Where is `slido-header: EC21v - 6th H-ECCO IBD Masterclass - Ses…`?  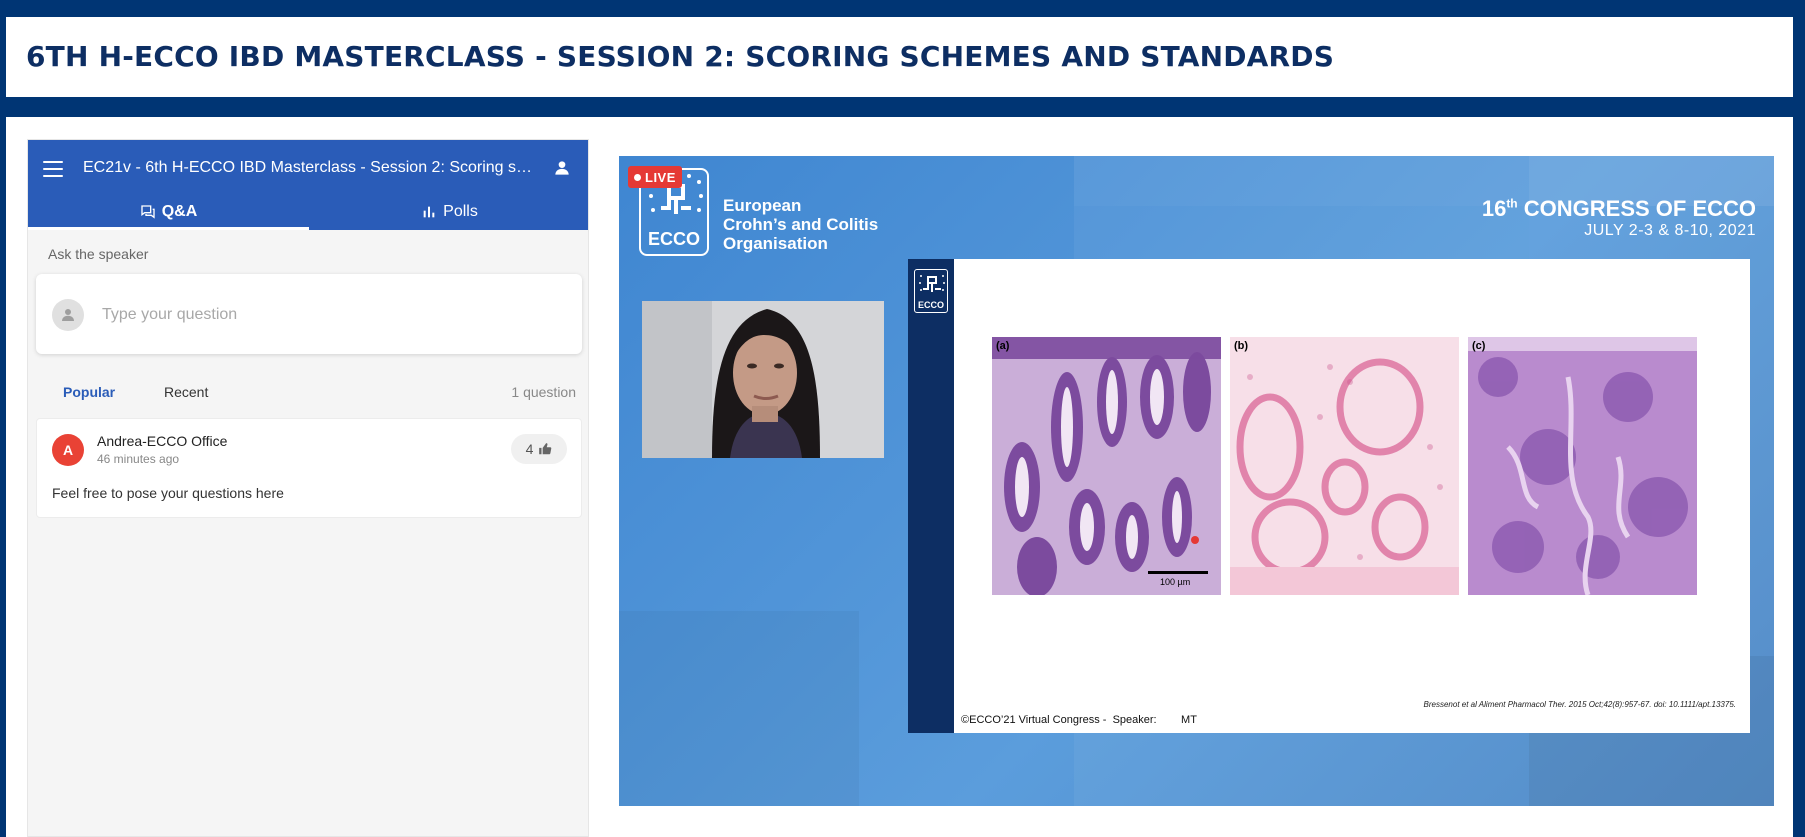
slido-header: EC21v - 6th H-ECCO IBD Masterclass - Ses… is located at coordinates (308, 185).